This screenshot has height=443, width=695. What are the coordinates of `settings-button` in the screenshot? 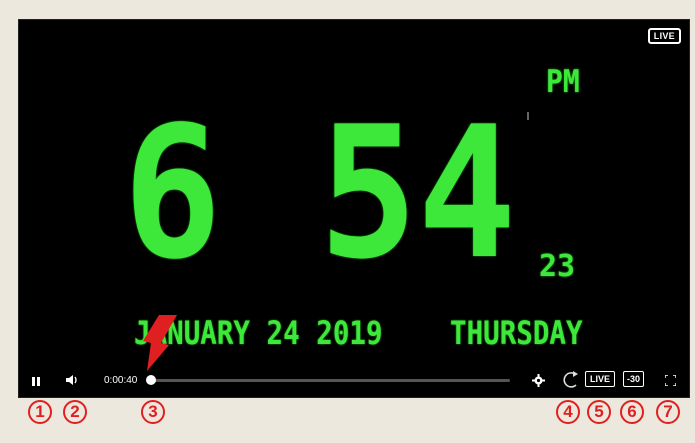 It's located at (538, 380).